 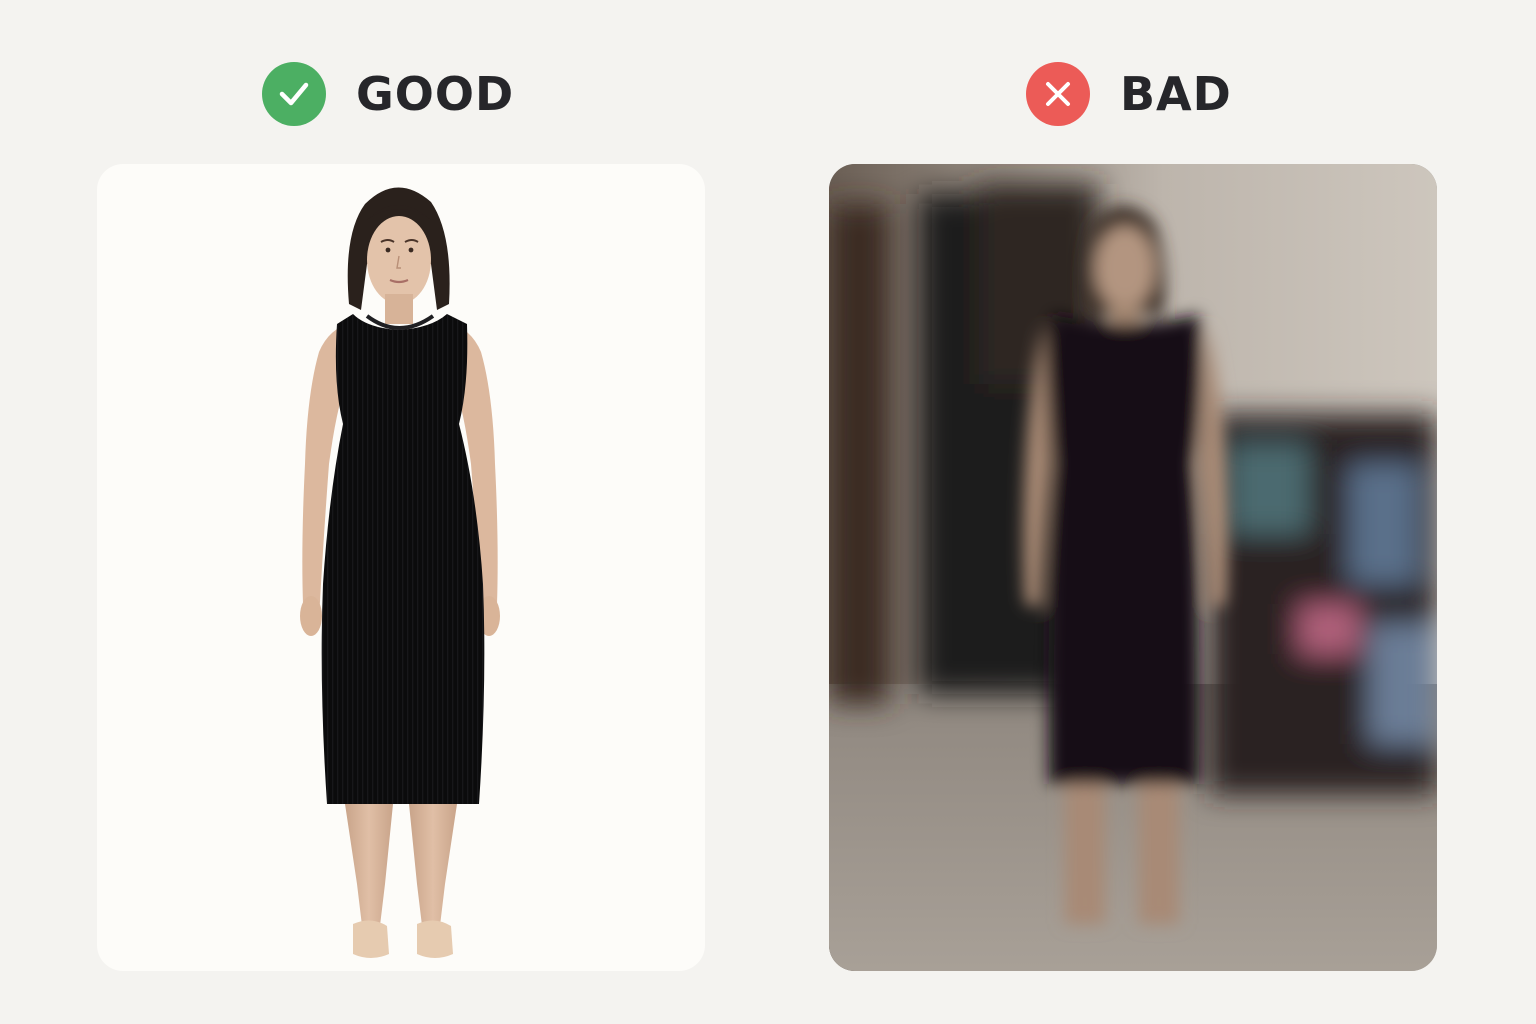 What do you see at coordinates (435, 94) in the screenshot?
I see `good-label: GOOD` at bounding box center [435, 94].